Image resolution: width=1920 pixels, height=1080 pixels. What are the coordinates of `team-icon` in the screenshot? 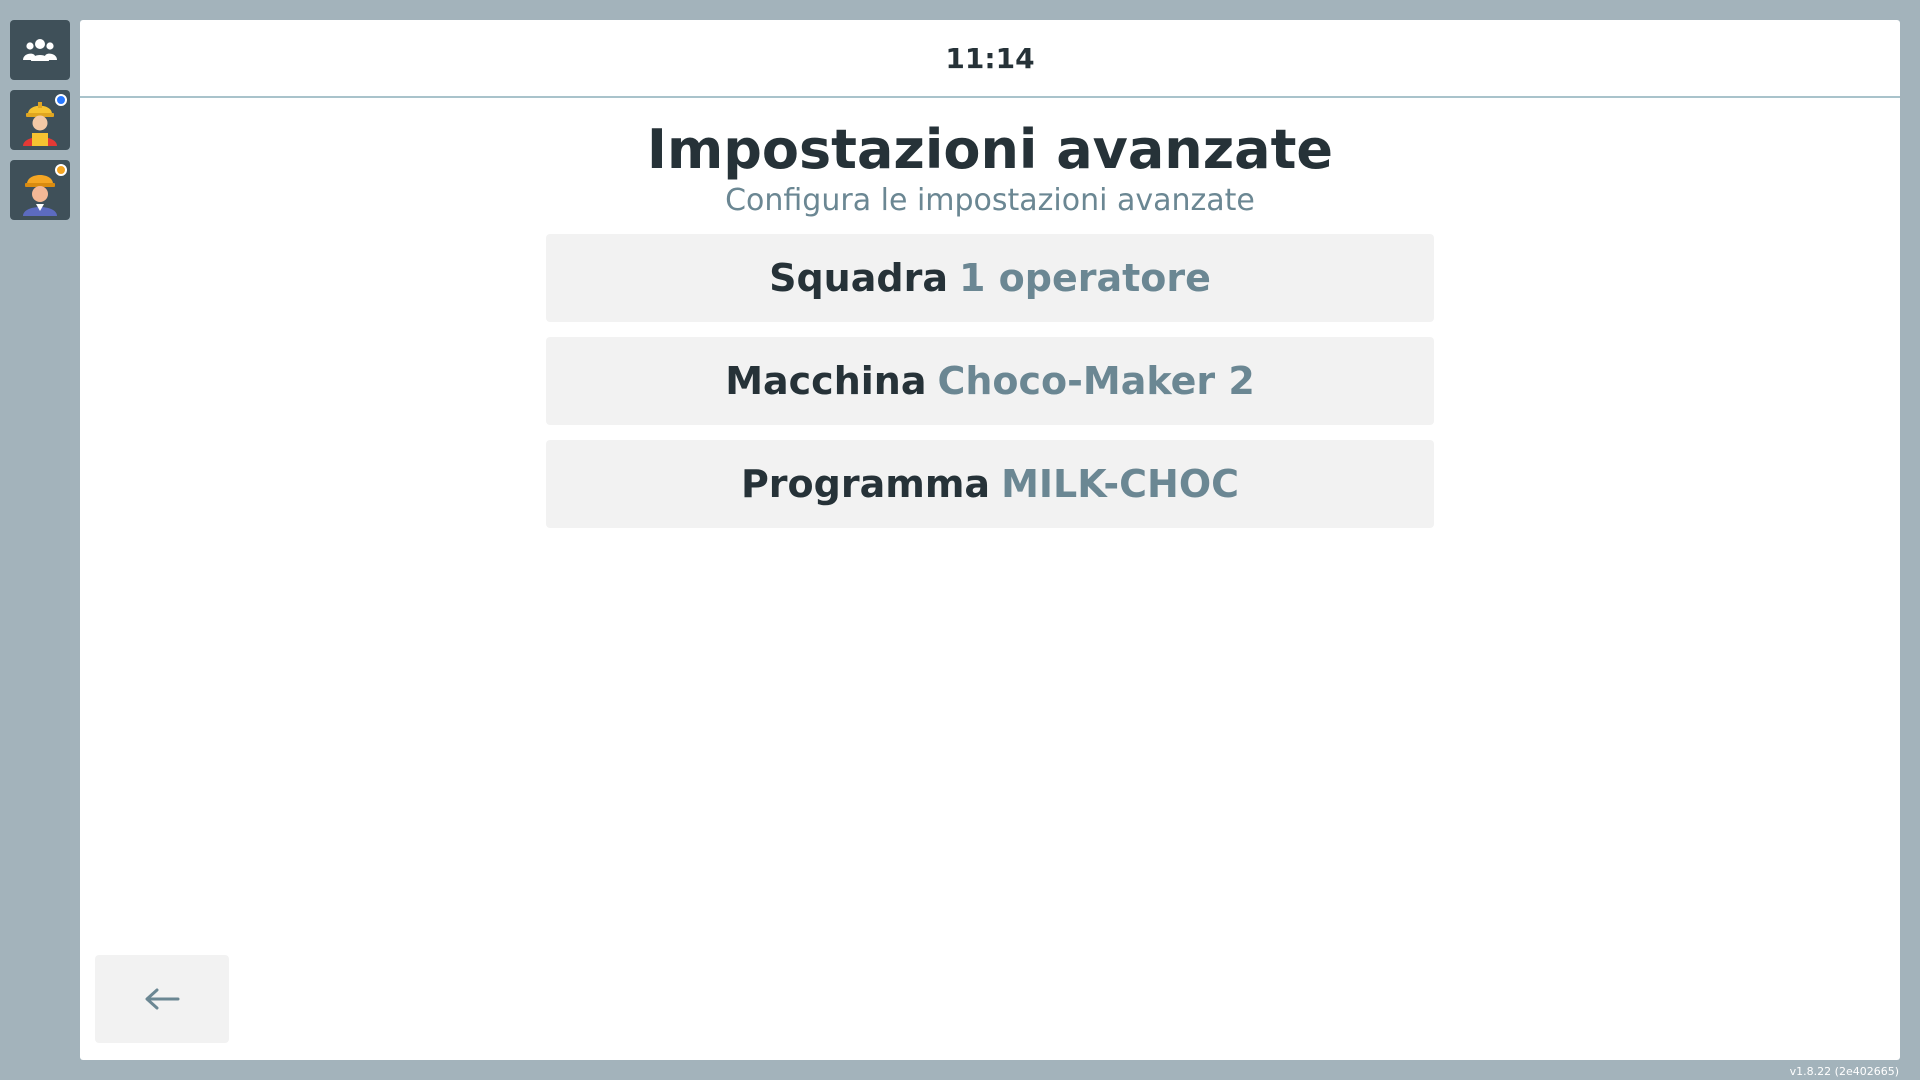 It's located at (40, 50).